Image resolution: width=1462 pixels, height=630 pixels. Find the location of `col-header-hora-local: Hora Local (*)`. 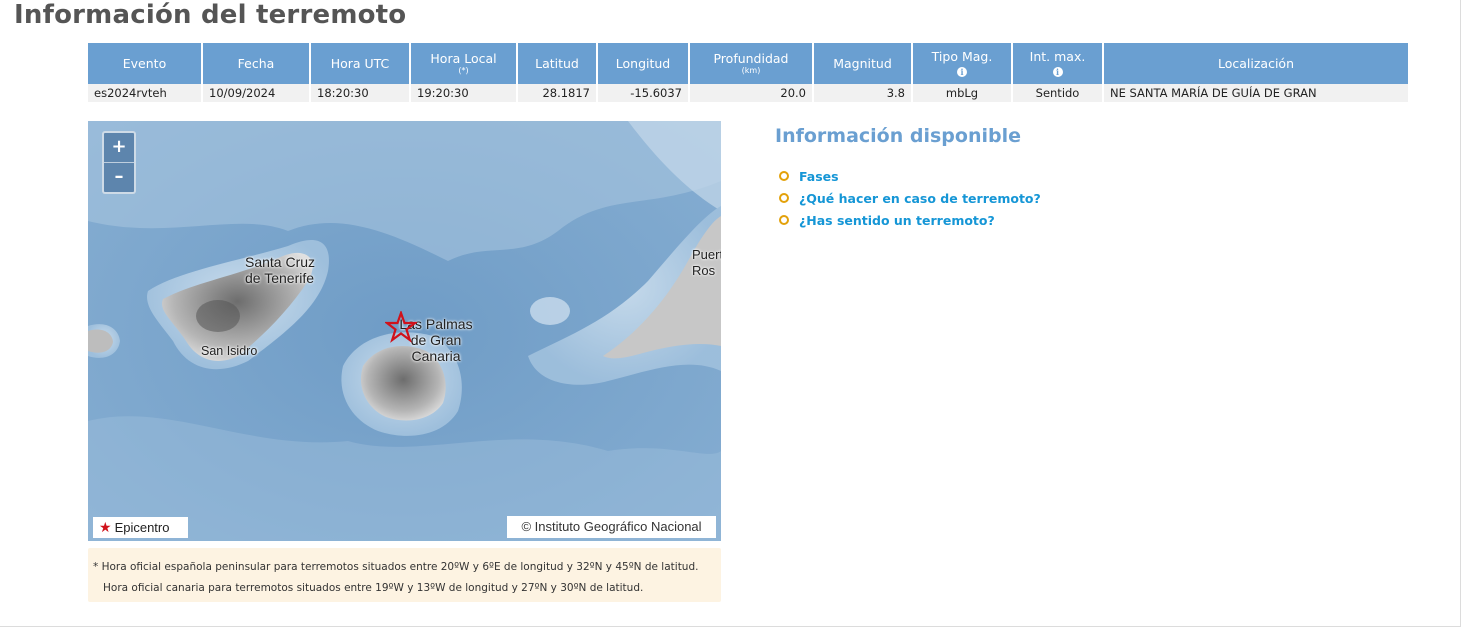

col-header-hora-local: Hora Local (*) is located at coordinates (464, 63).